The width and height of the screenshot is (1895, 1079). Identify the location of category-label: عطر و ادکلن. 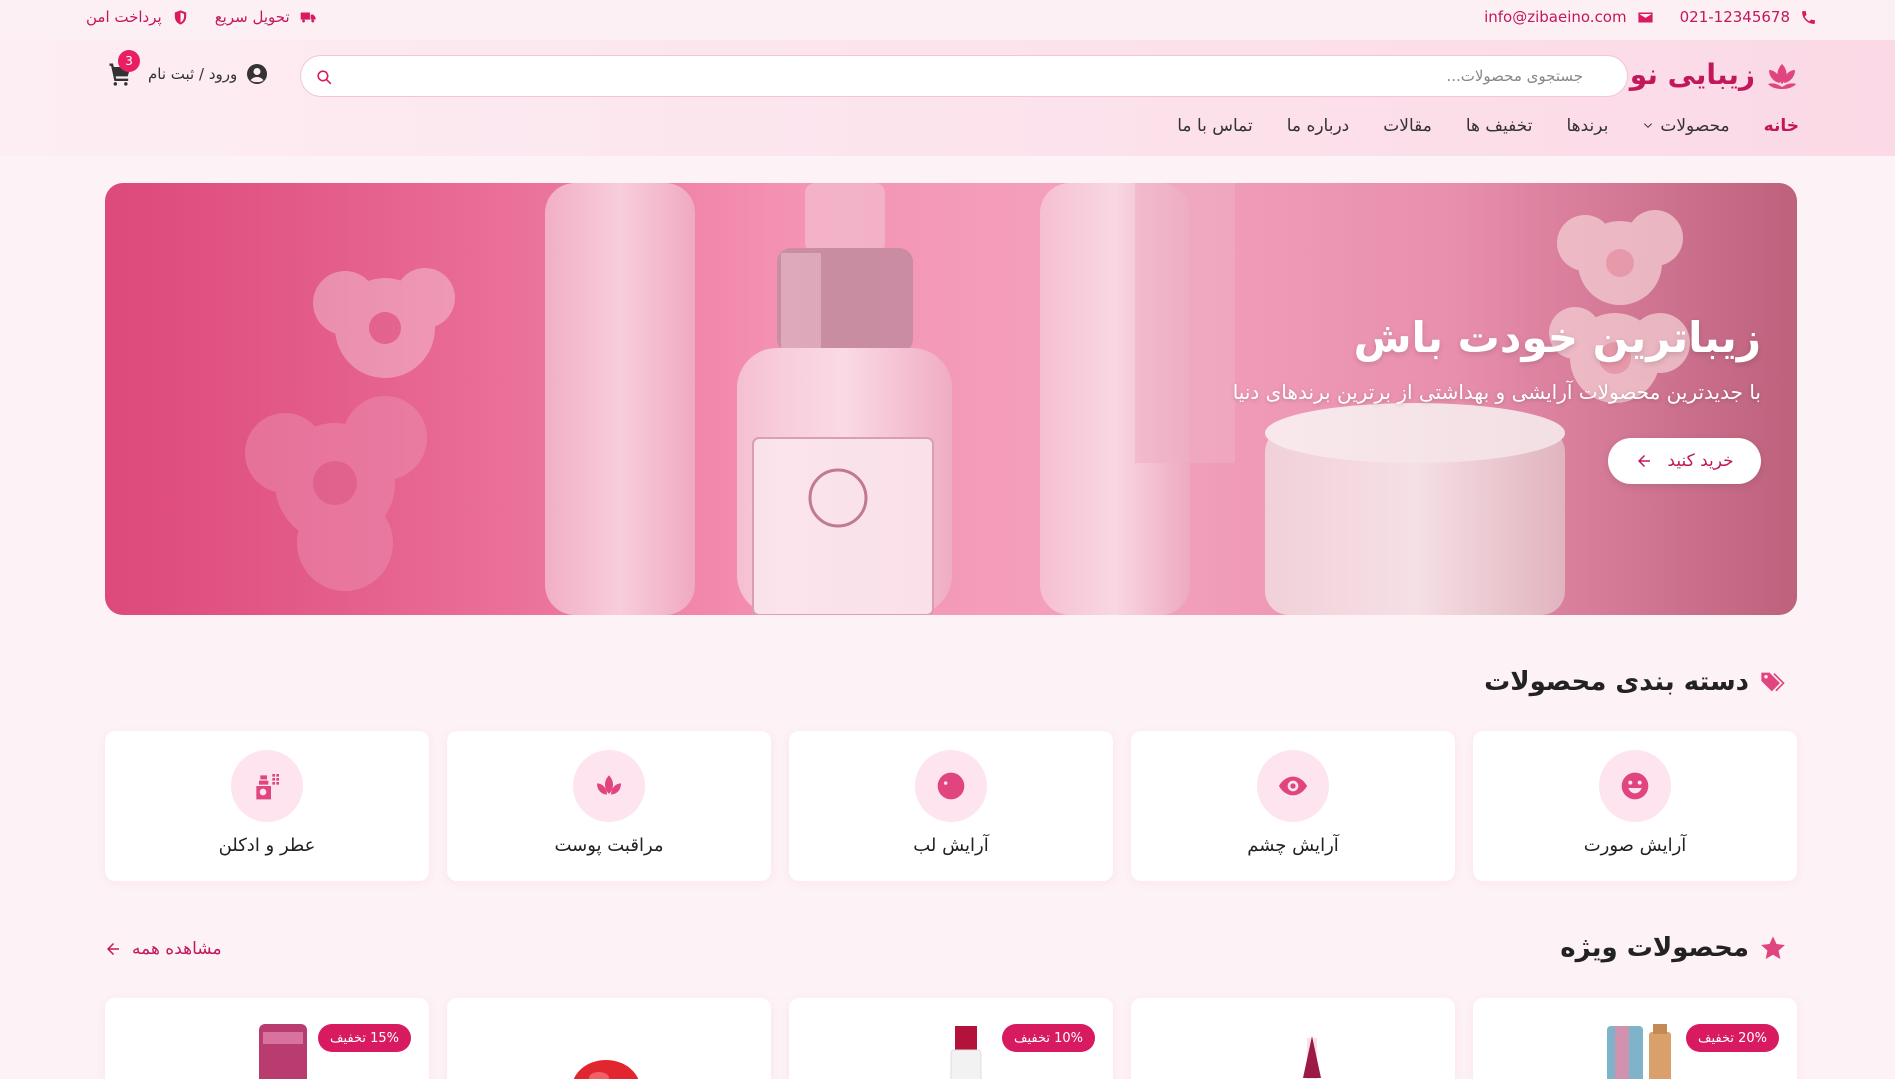
(267, 845).